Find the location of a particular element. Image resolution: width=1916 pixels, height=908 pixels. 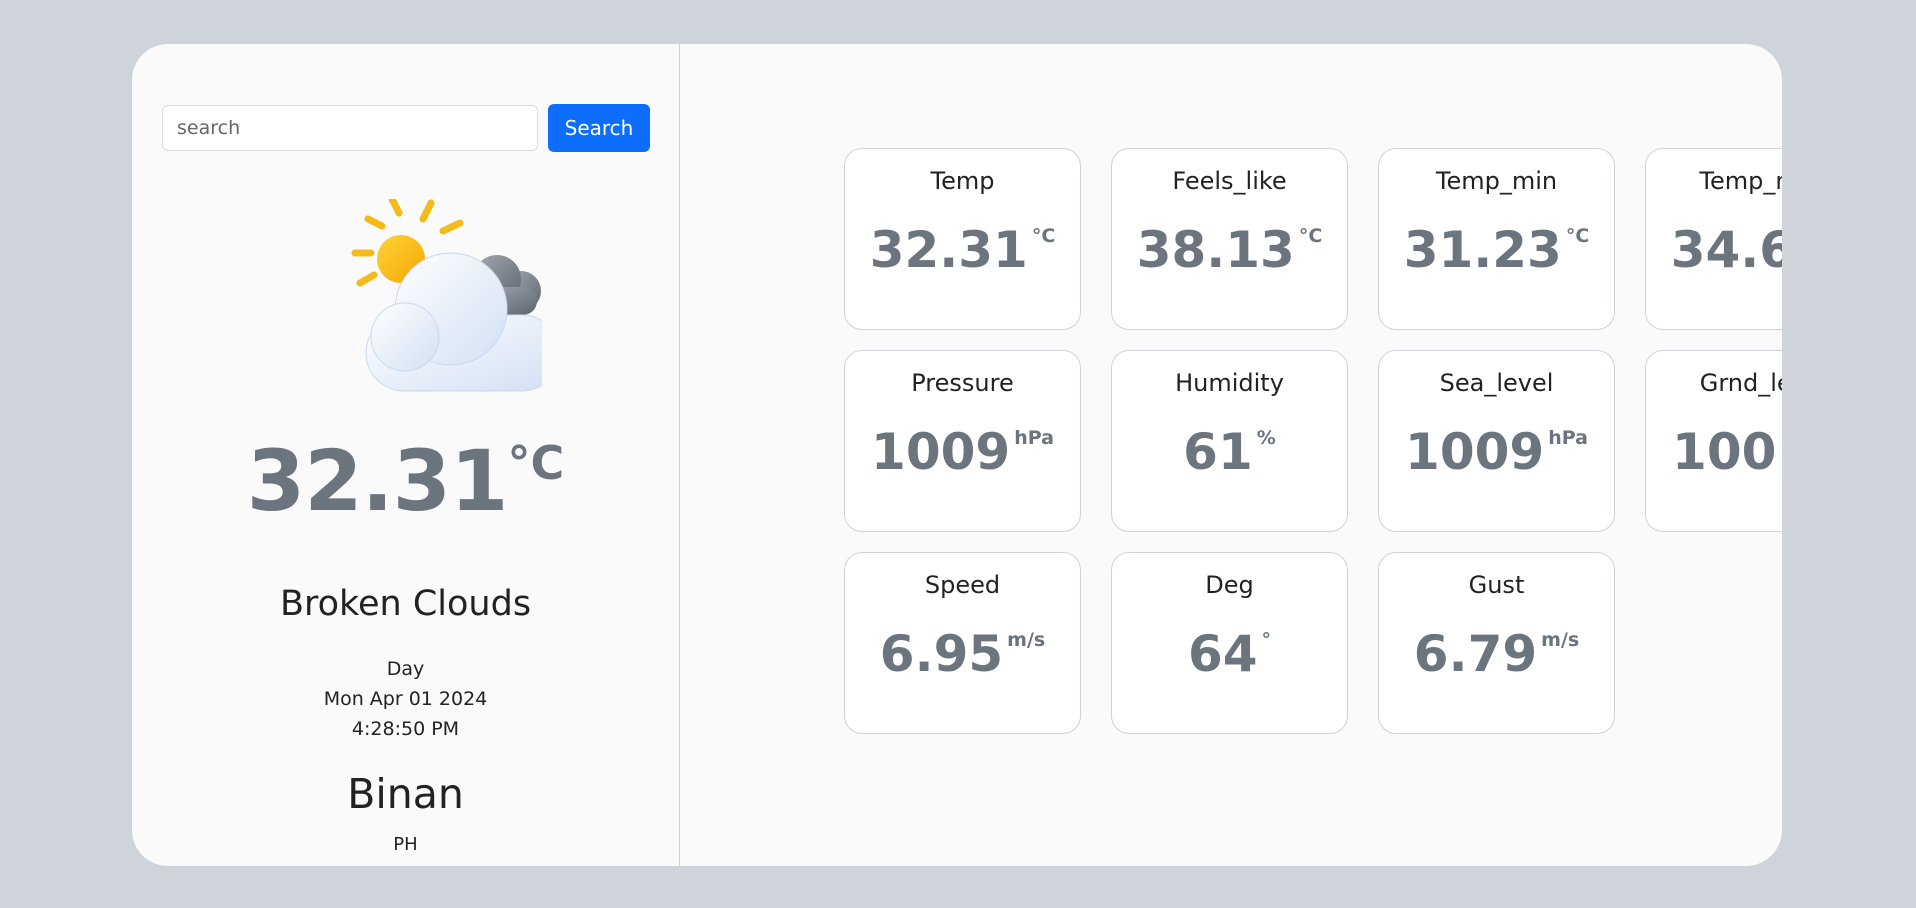

metric-unit: ° is located at coordinates (1266, 640).